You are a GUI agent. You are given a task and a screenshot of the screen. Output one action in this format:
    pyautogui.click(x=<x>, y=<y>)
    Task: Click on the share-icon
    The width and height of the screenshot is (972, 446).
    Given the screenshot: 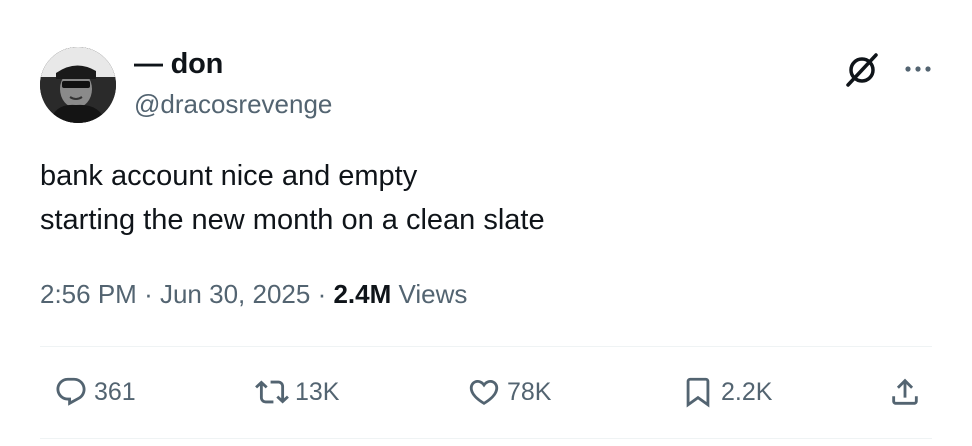 What is the action you would take?
    pyautogui.click(x=905, y=391)
    